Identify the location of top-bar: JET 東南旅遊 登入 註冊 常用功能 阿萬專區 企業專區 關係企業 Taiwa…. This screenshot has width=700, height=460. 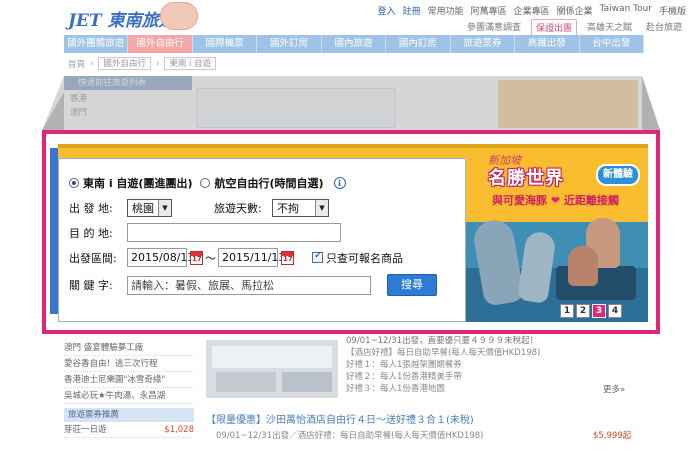
(350, 18).